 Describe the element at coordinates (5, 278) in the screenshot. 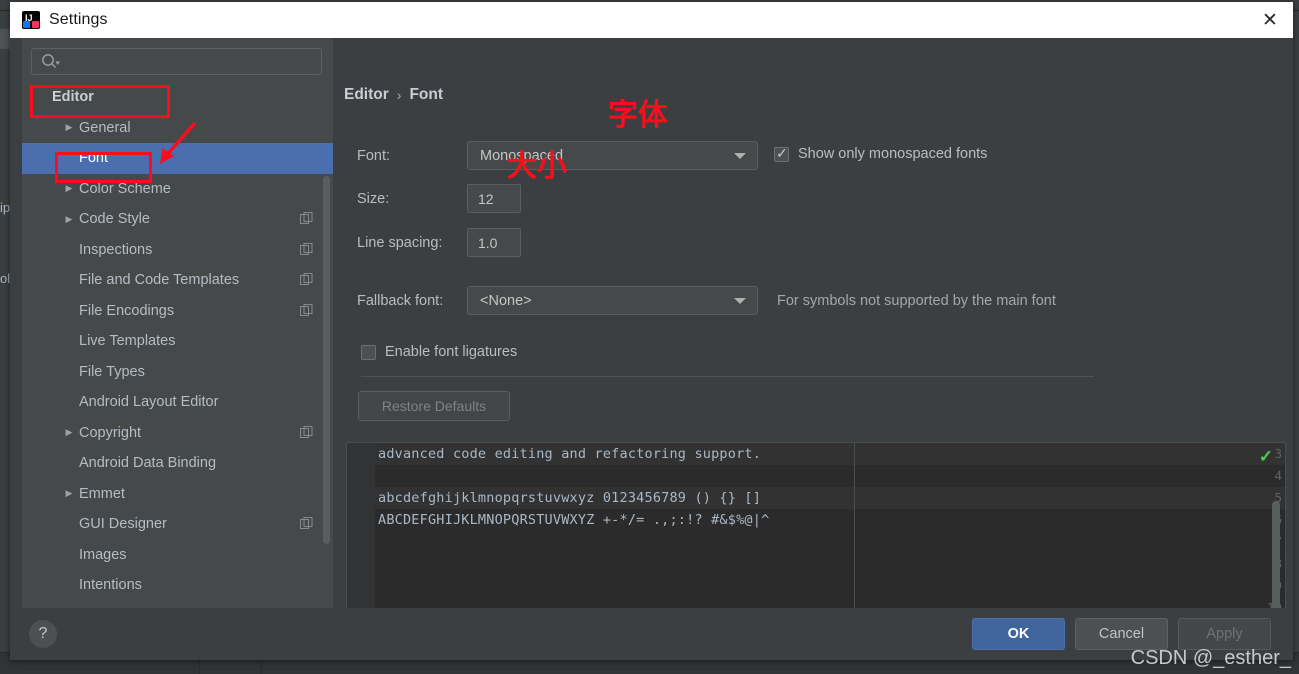

I see `backdrop-text-2: ol` at that location.